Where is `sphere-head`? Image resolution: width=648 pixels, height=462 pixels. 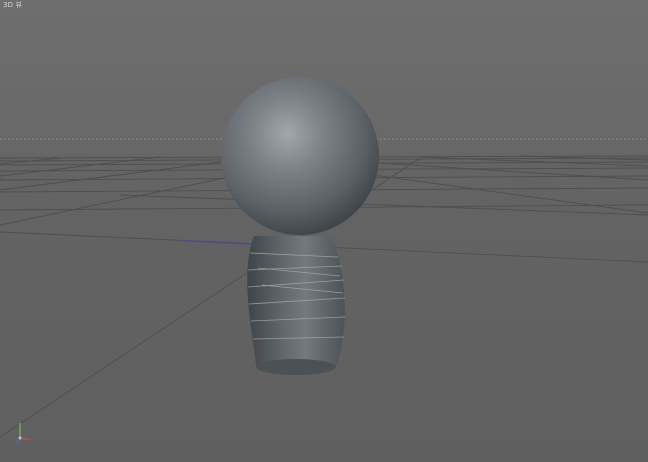
sphere-head is located at coordinates (300, 156).